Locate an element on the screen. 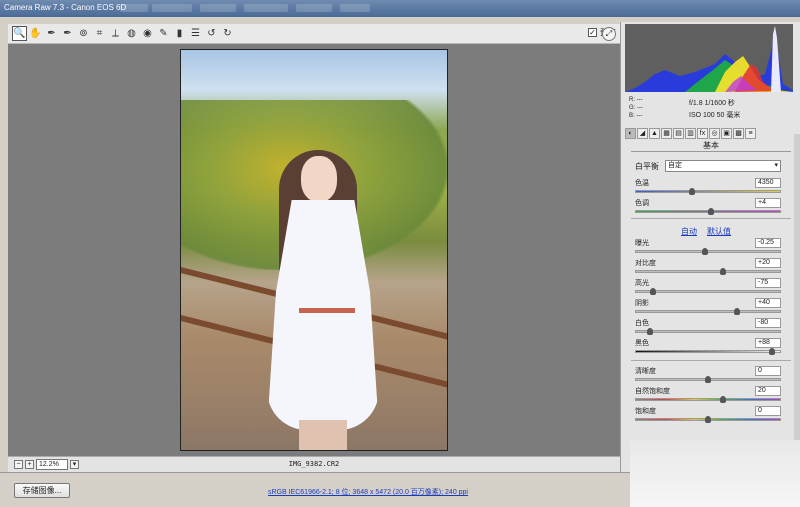 This screenshot has width=800, height=507. rotate-right-tool-icon: ↻ is located at coordinates (227, 33).